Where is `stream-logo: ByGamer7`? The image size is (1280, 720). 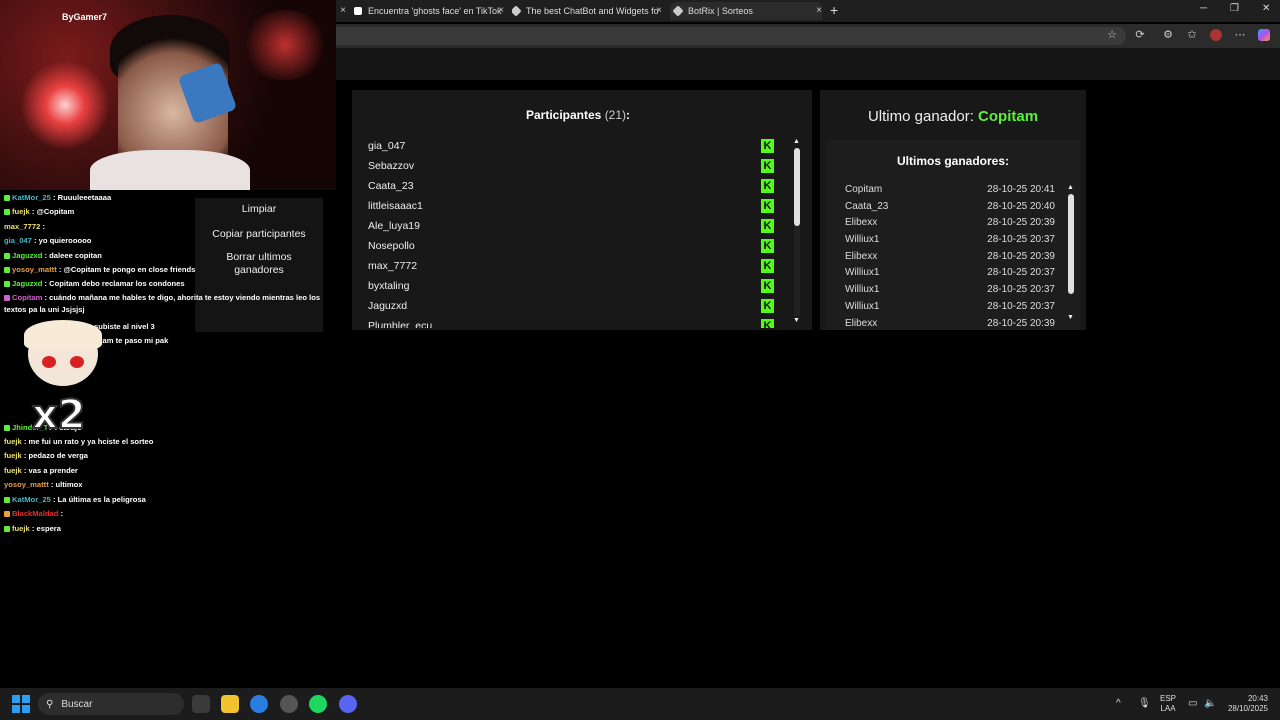 stream-logo: ByGamer7 is located at coordinates (84, 17).